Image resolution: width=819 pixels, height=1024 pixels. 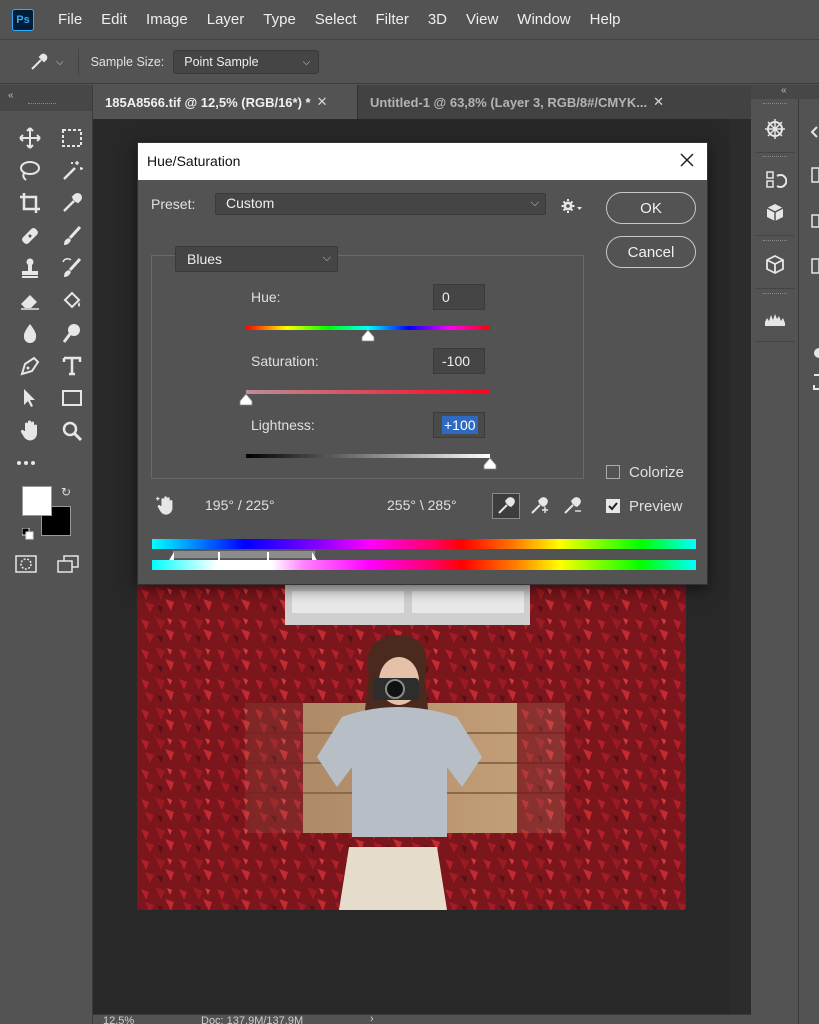 What do you see at coordinates (785, 92) in the screenshot?
I see `dock-collapse-icon: «` at bounding box center [785, 92].